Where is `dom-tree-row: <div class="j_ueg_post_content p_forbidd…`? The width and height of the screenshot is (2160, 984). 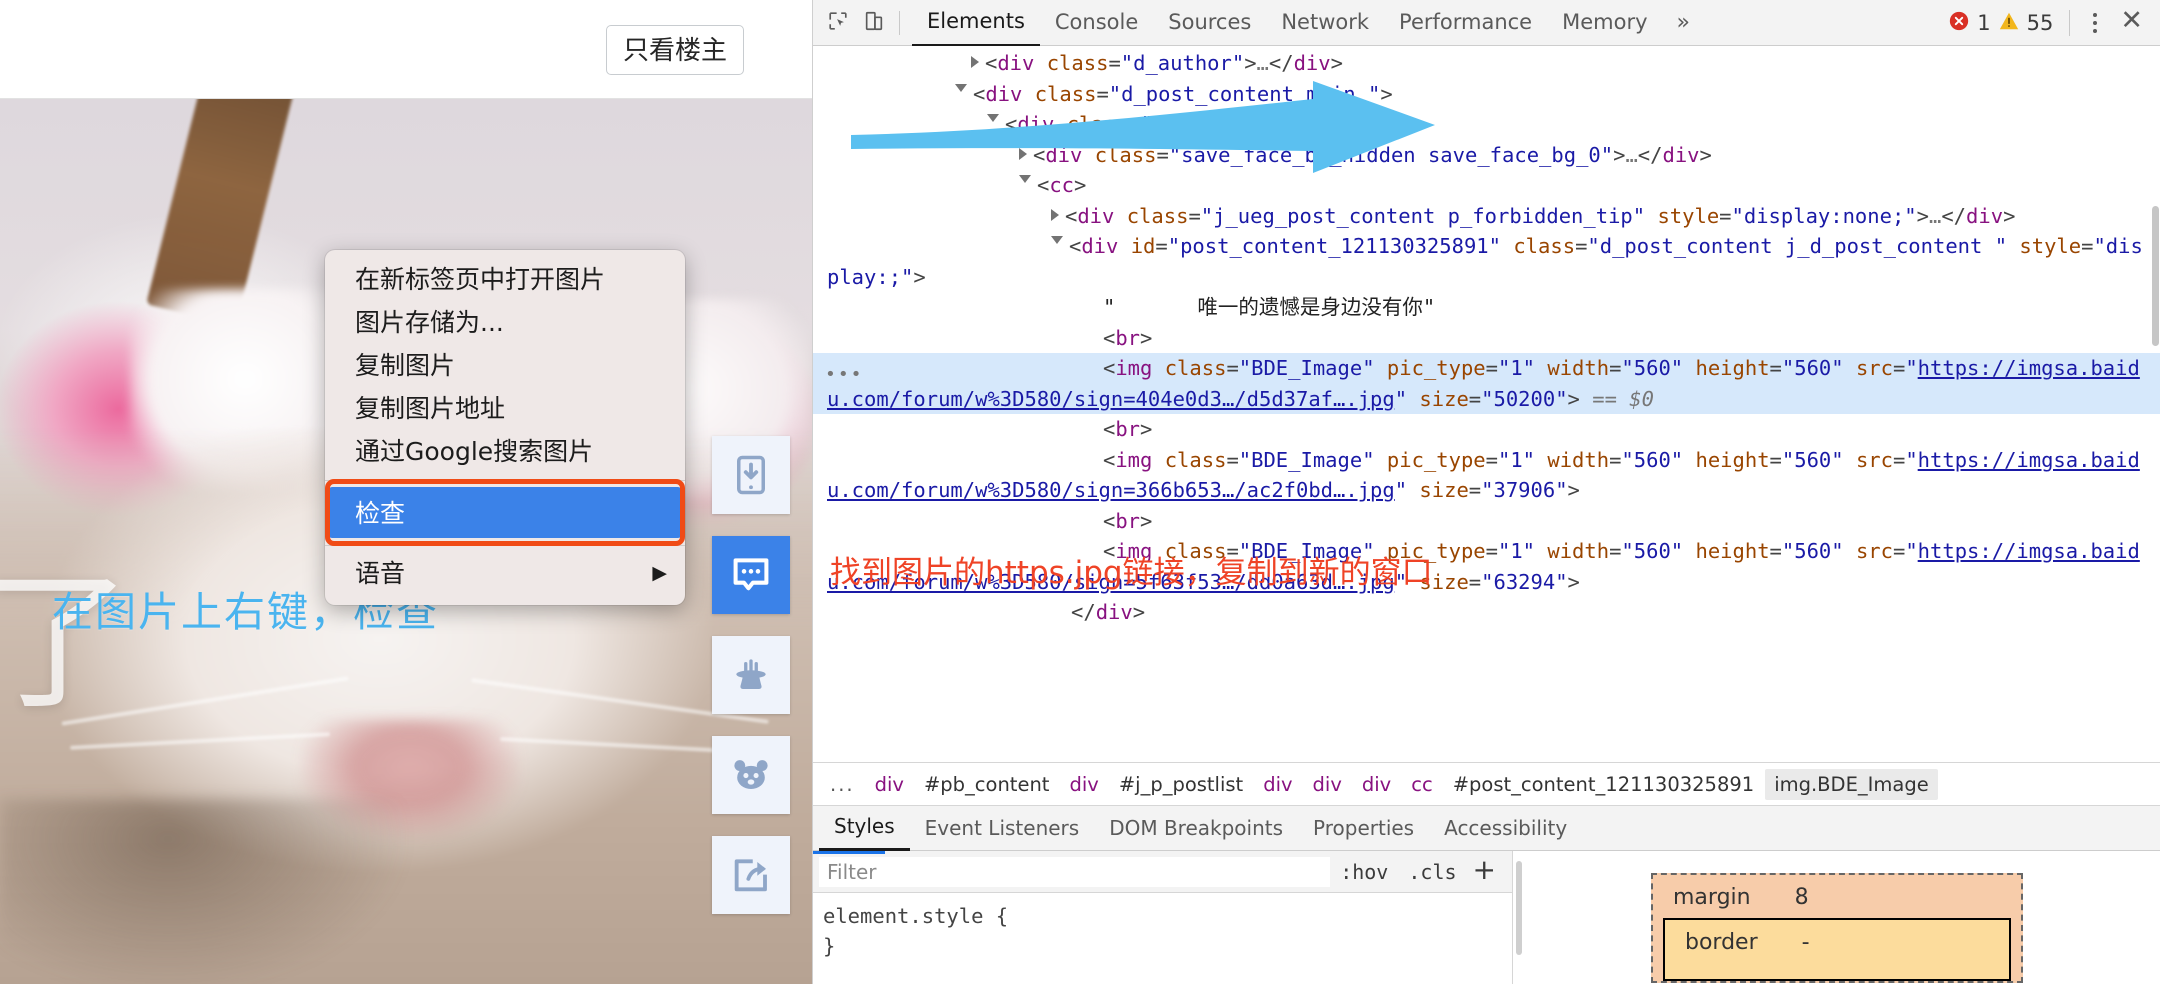 dom-tree-row: <div class="j_ueg_post_content p_forbidd… is located at coordinates (1486, 216).